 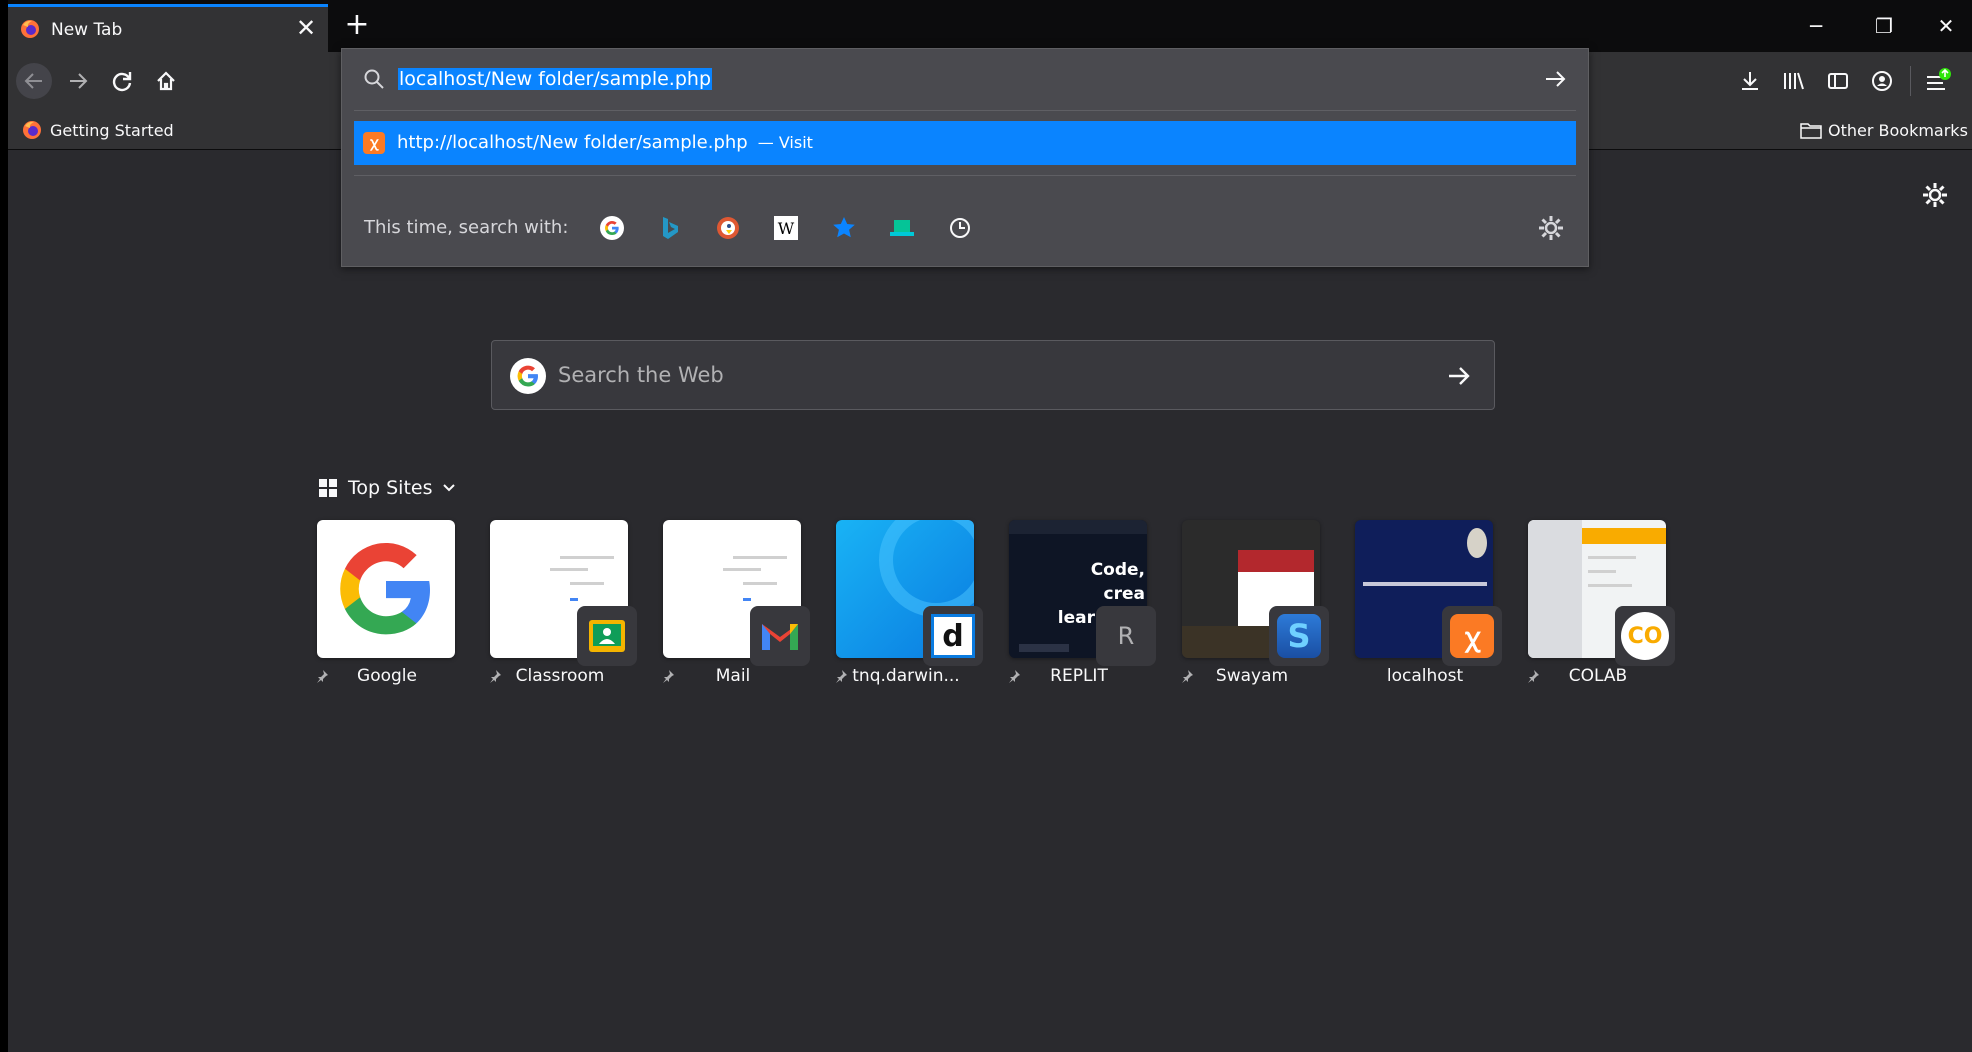 What do you see at coordinates (168, 28) in the screenshot?
I see `tab-new-tab: New Tab ✕` at bounding box center [168, 28].